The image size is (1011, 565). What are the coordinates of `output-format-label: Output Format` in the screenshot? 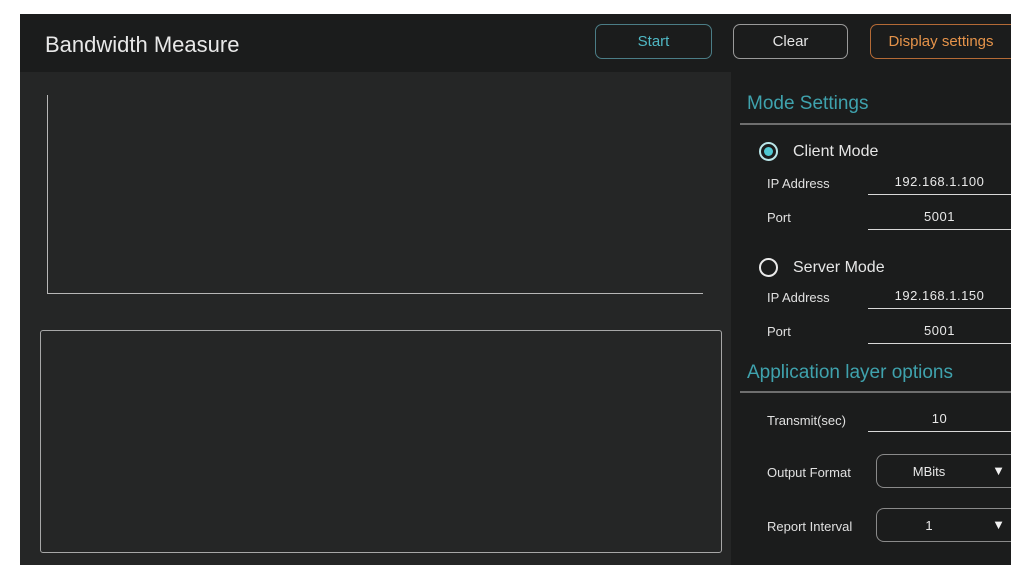 It's located at (809, 472).